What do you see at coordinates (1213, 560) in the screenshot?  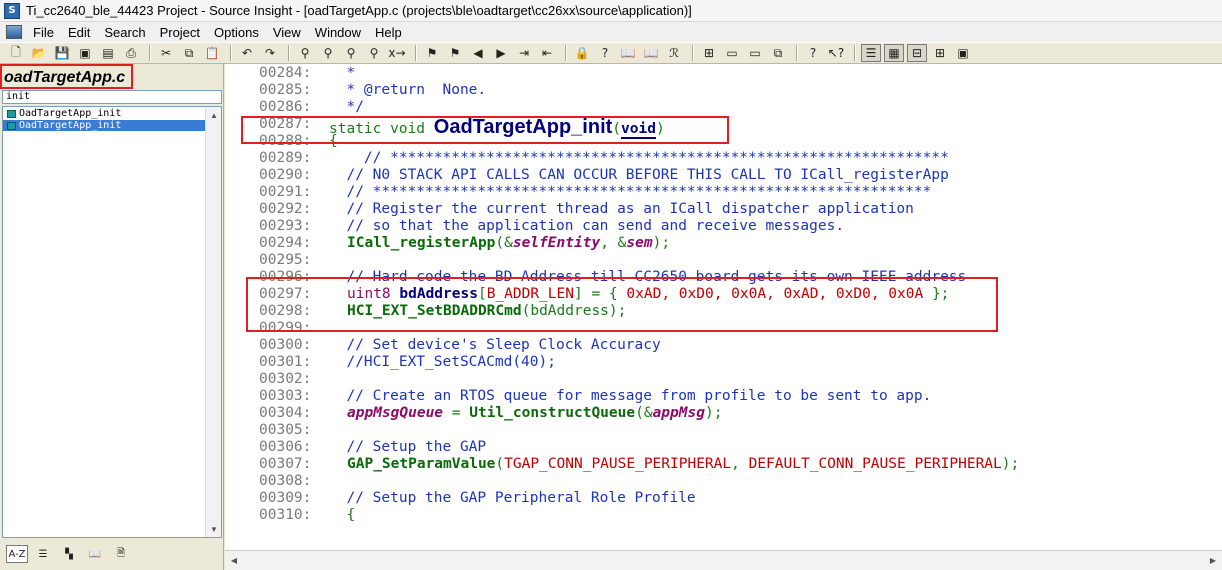 I see `scroll-right-arrow-icon: ▶` at bounding box center [1213, 560].